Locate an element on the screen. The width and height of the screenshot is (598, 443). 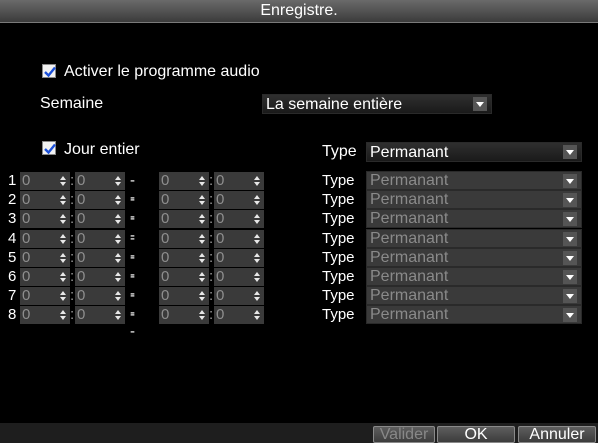
audio-checkbox is located at coordinates (49, 71).